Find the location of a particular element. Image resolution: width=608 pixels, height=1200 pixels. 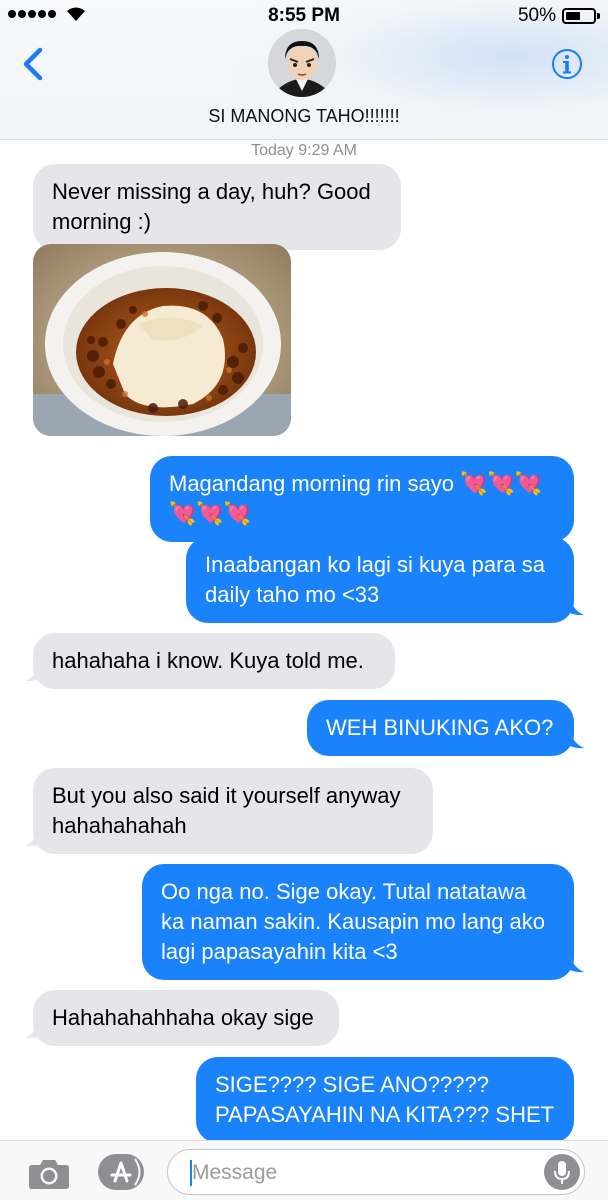

camera-icon is located at coordinates (49, 1174).